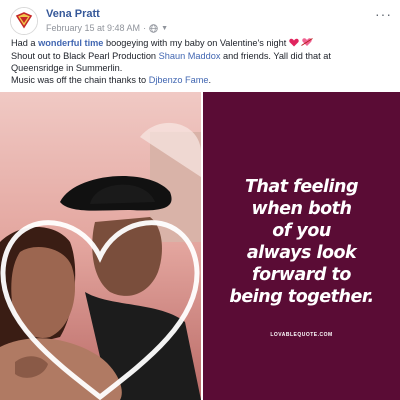 This screenshot has width=400, height=400. What do you see at coordinates (73, 14) in the screenshot?
I see `author-name: Vena Pratt` at bounding box center [73, 14].